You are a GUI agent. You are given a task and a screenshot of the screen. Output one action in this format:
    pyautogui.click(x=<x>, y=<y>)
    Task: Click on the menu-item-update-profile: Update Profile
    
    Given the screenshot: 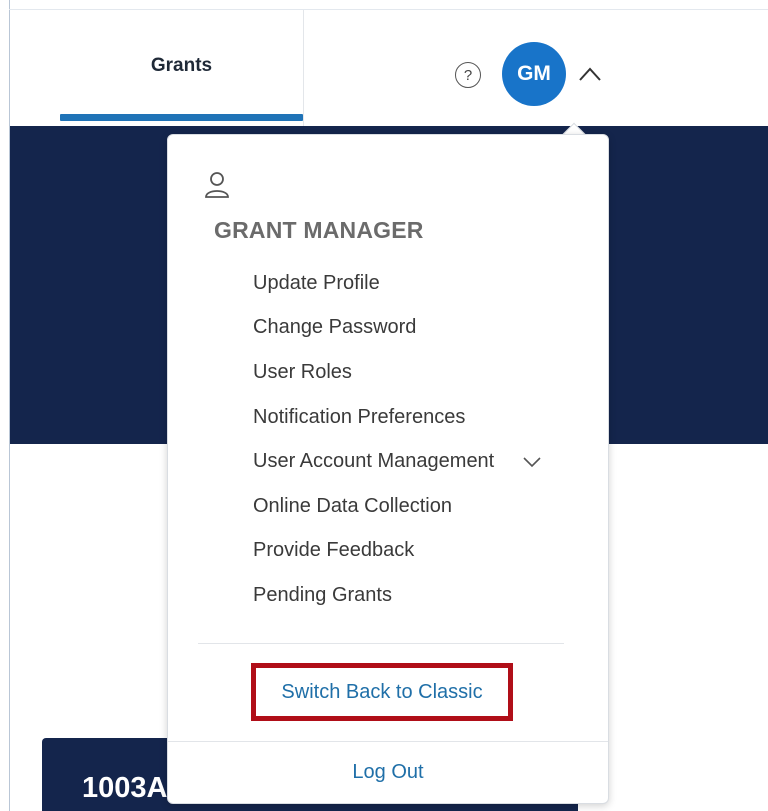 What is the action you would take?
    pyautogui.click(x=423, y=283)
    